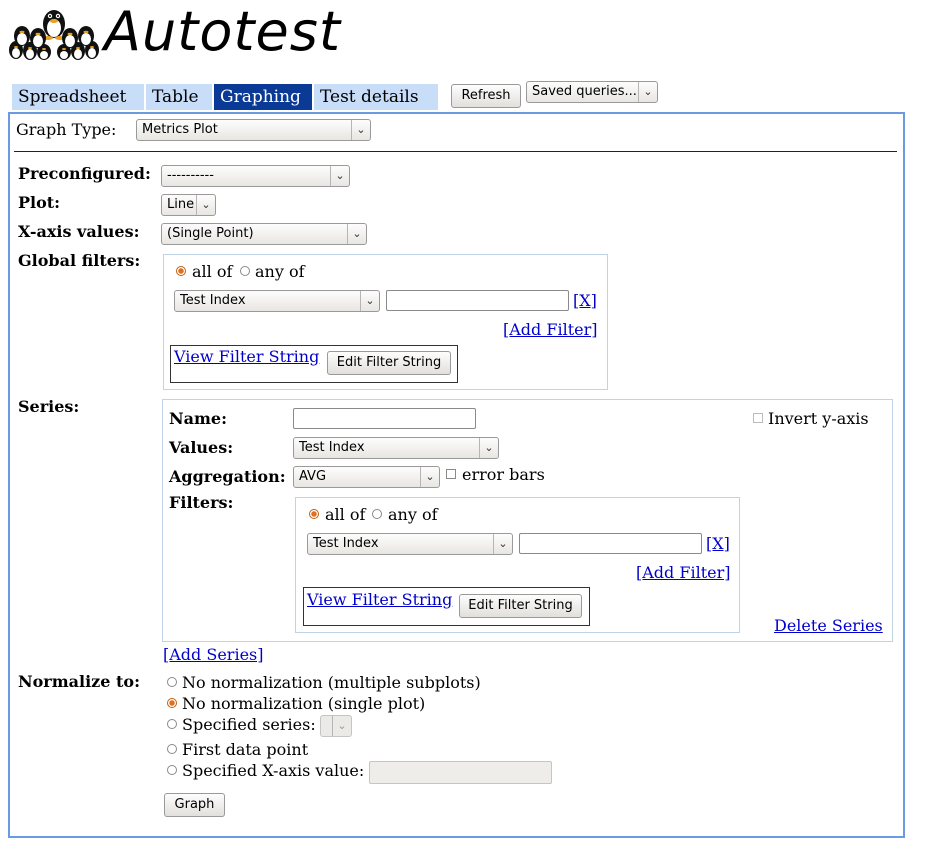 This screenshot has width=926, height=843. What do you see at coordinates (377, 514) in the screenshot?
I see `series-any-of-radio` at bounding box center [377, 514].